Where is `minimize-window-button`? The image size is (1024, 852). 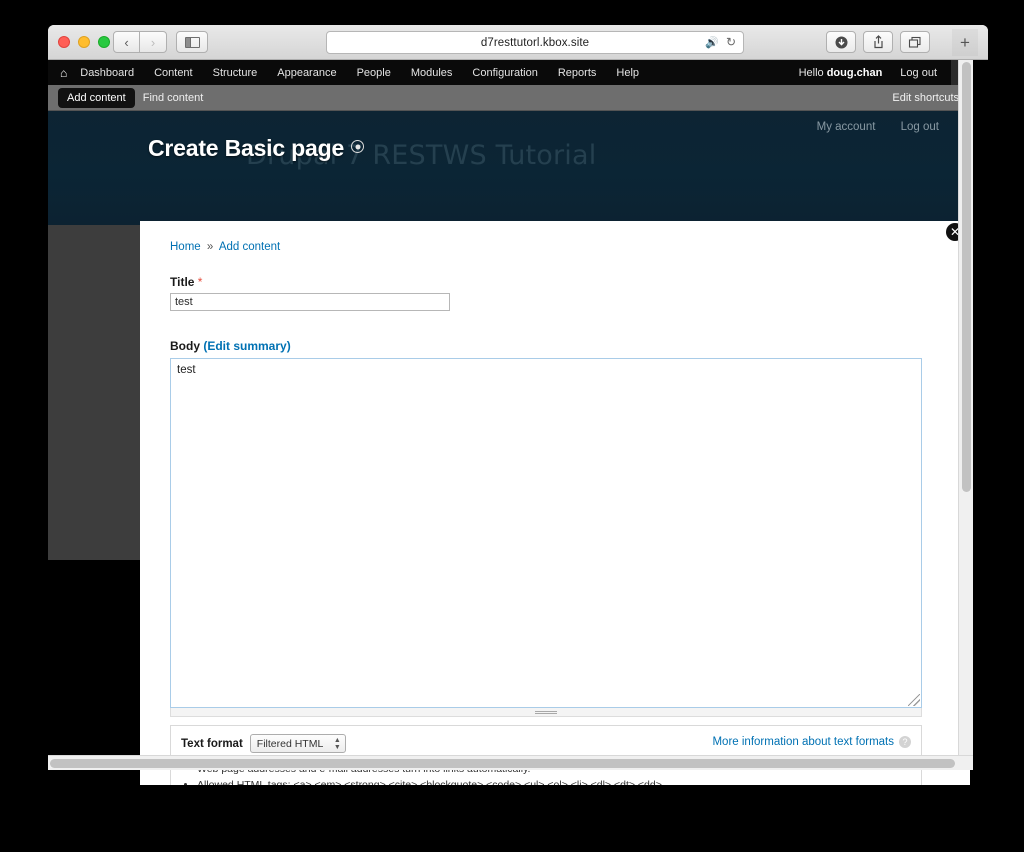 minimize-window-button is located at coordinates (84, 42).